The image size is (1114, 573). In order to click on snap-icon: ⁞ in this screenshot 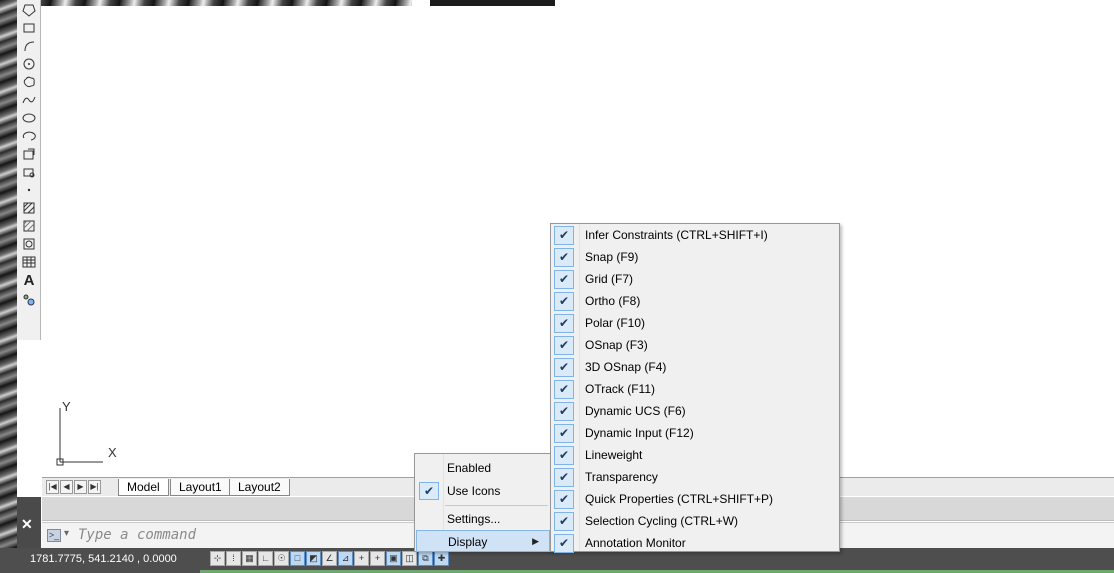, I will do `click(233, 558)`.